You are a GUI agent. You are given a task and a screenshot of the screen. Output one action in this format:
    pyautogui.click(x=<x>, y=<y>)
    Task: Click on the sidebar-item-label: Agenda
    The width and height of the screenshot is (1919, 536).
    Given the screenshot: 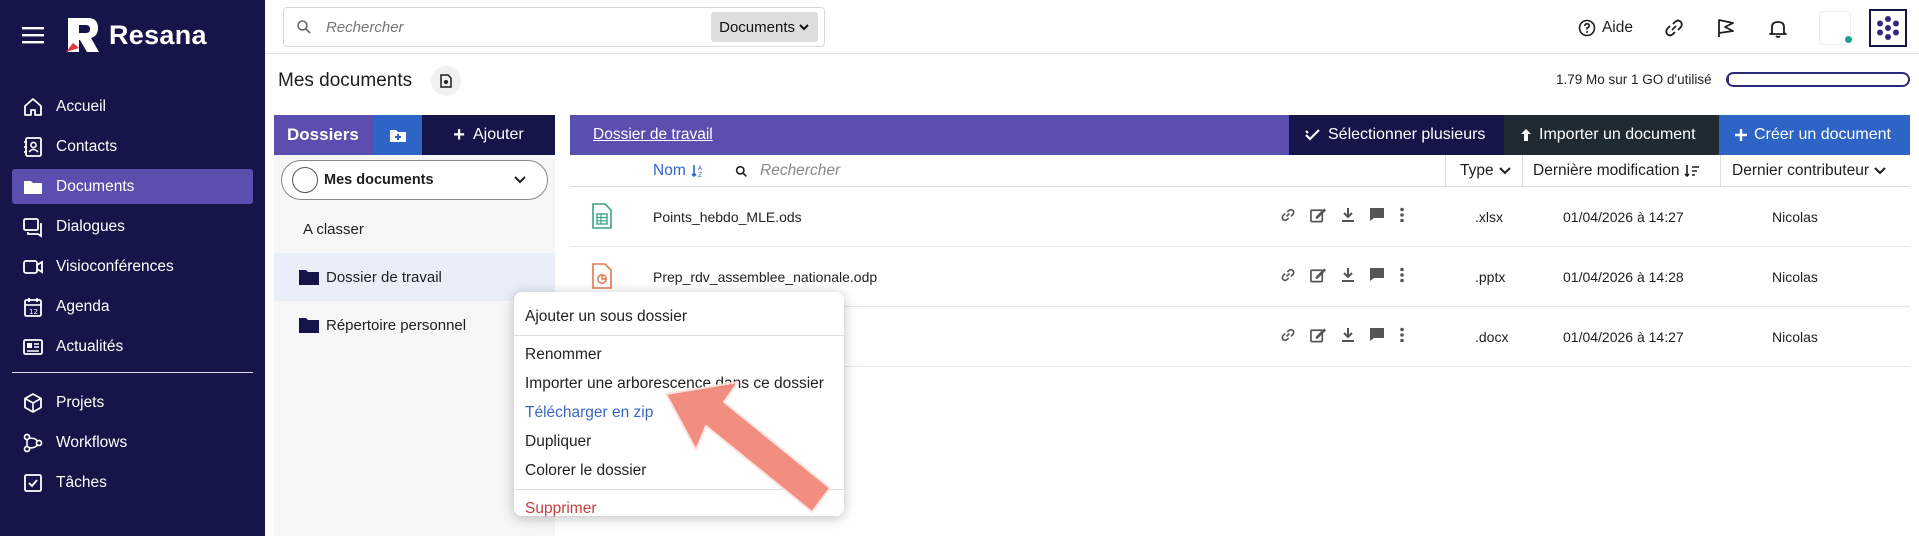 What is the action you would take?
    pyautogui.click(x=83, y=306)
    